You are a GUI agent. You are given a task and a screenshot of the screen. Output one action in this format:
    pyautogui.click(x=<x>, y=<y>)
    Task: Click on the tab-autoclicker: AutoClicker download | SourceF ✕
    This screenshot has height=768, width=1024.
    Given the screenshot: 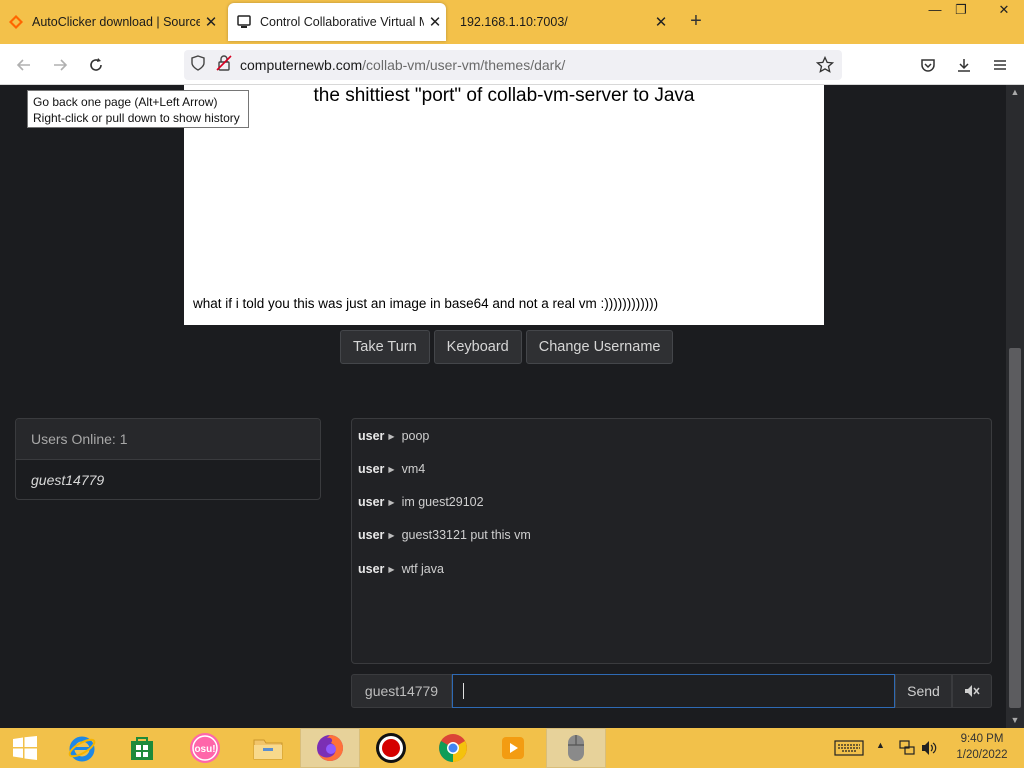 What is the action you would take?
    pyautogui.click(x=111, y=22)
    